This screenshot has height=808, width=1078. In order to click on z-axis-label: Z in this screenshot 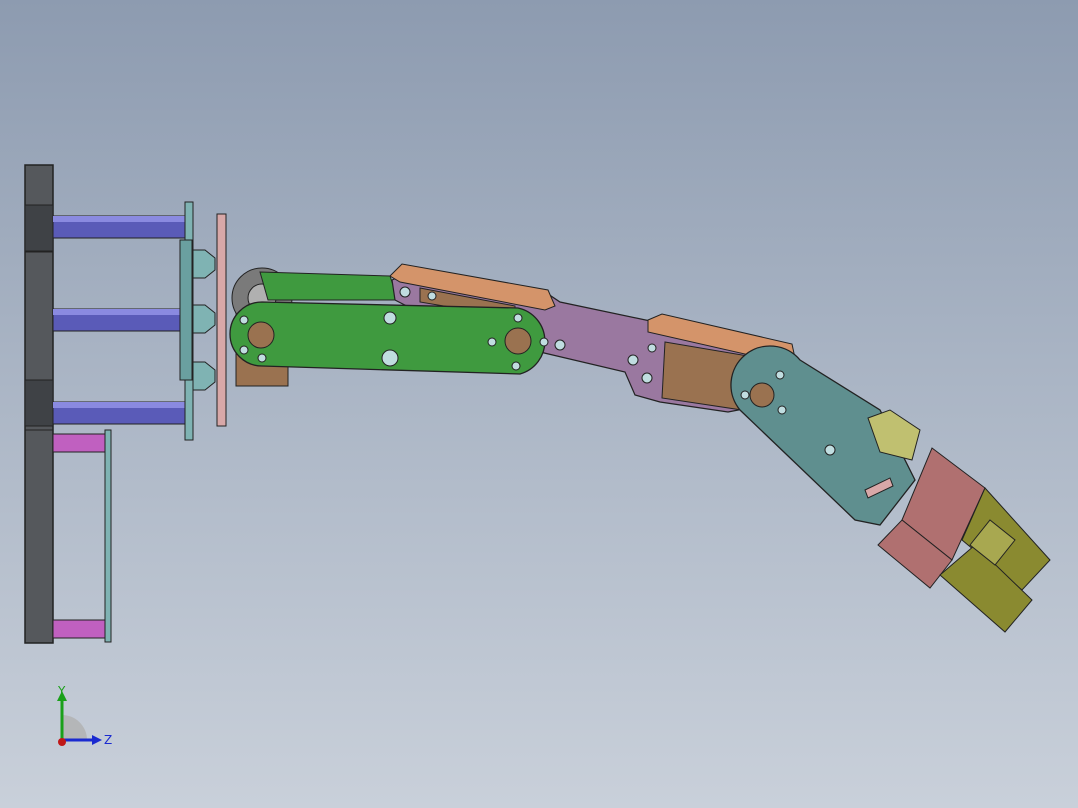, I will do `click(108, 740)`.